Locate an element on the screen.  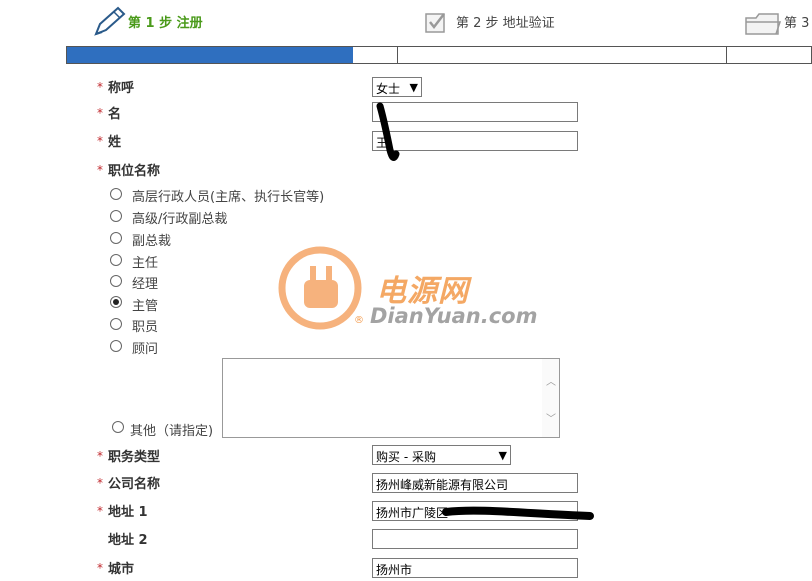
checkbox-icon is located at coordinates (435, 23).